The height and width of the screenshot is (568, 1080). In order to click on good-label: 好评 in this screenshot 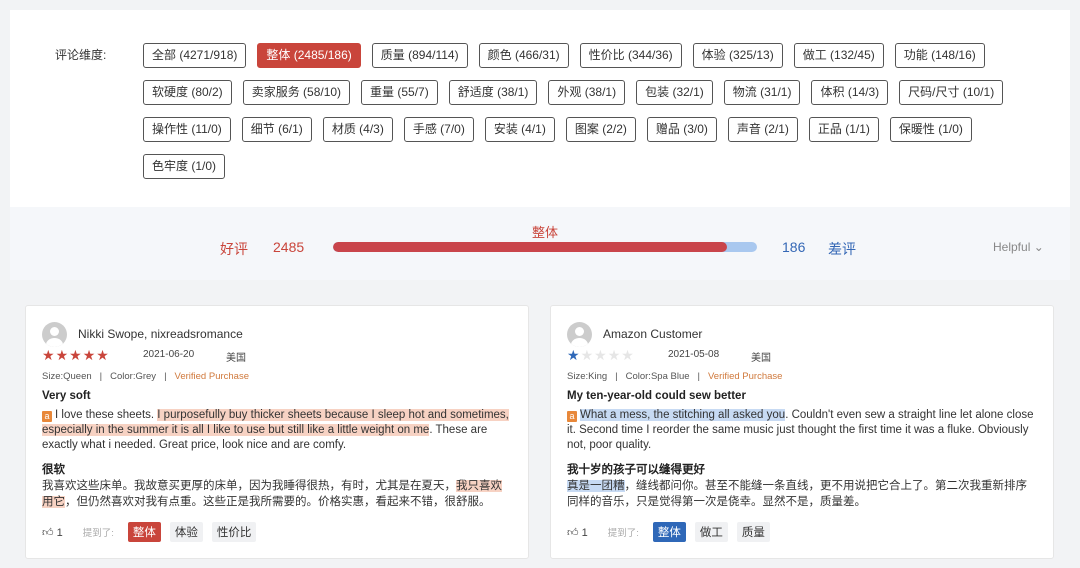, I will do `click(234, 249)`.